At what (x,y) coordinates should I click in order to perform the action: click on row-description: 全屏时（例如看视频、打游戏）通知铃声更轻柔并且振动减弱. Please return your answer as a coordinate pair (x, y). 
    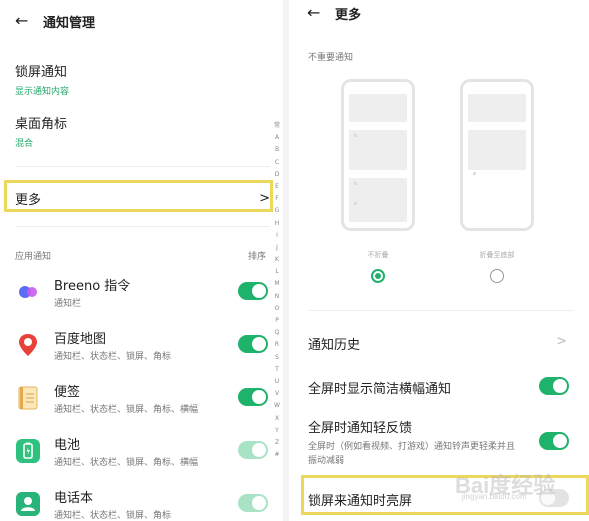
    Looking at the image, I should click on (412, 454).